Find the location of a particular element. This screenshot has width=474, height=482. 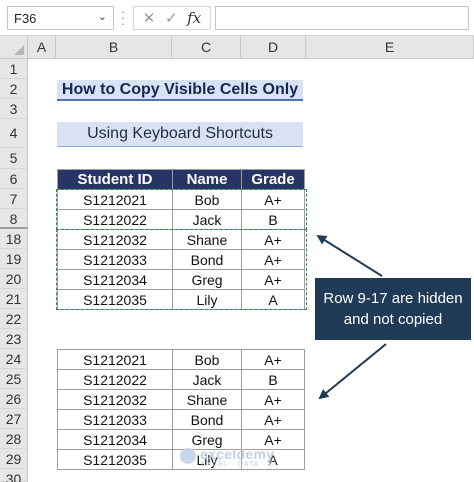

cell-student-id: S1212035 is located at coordinates (115, 459).